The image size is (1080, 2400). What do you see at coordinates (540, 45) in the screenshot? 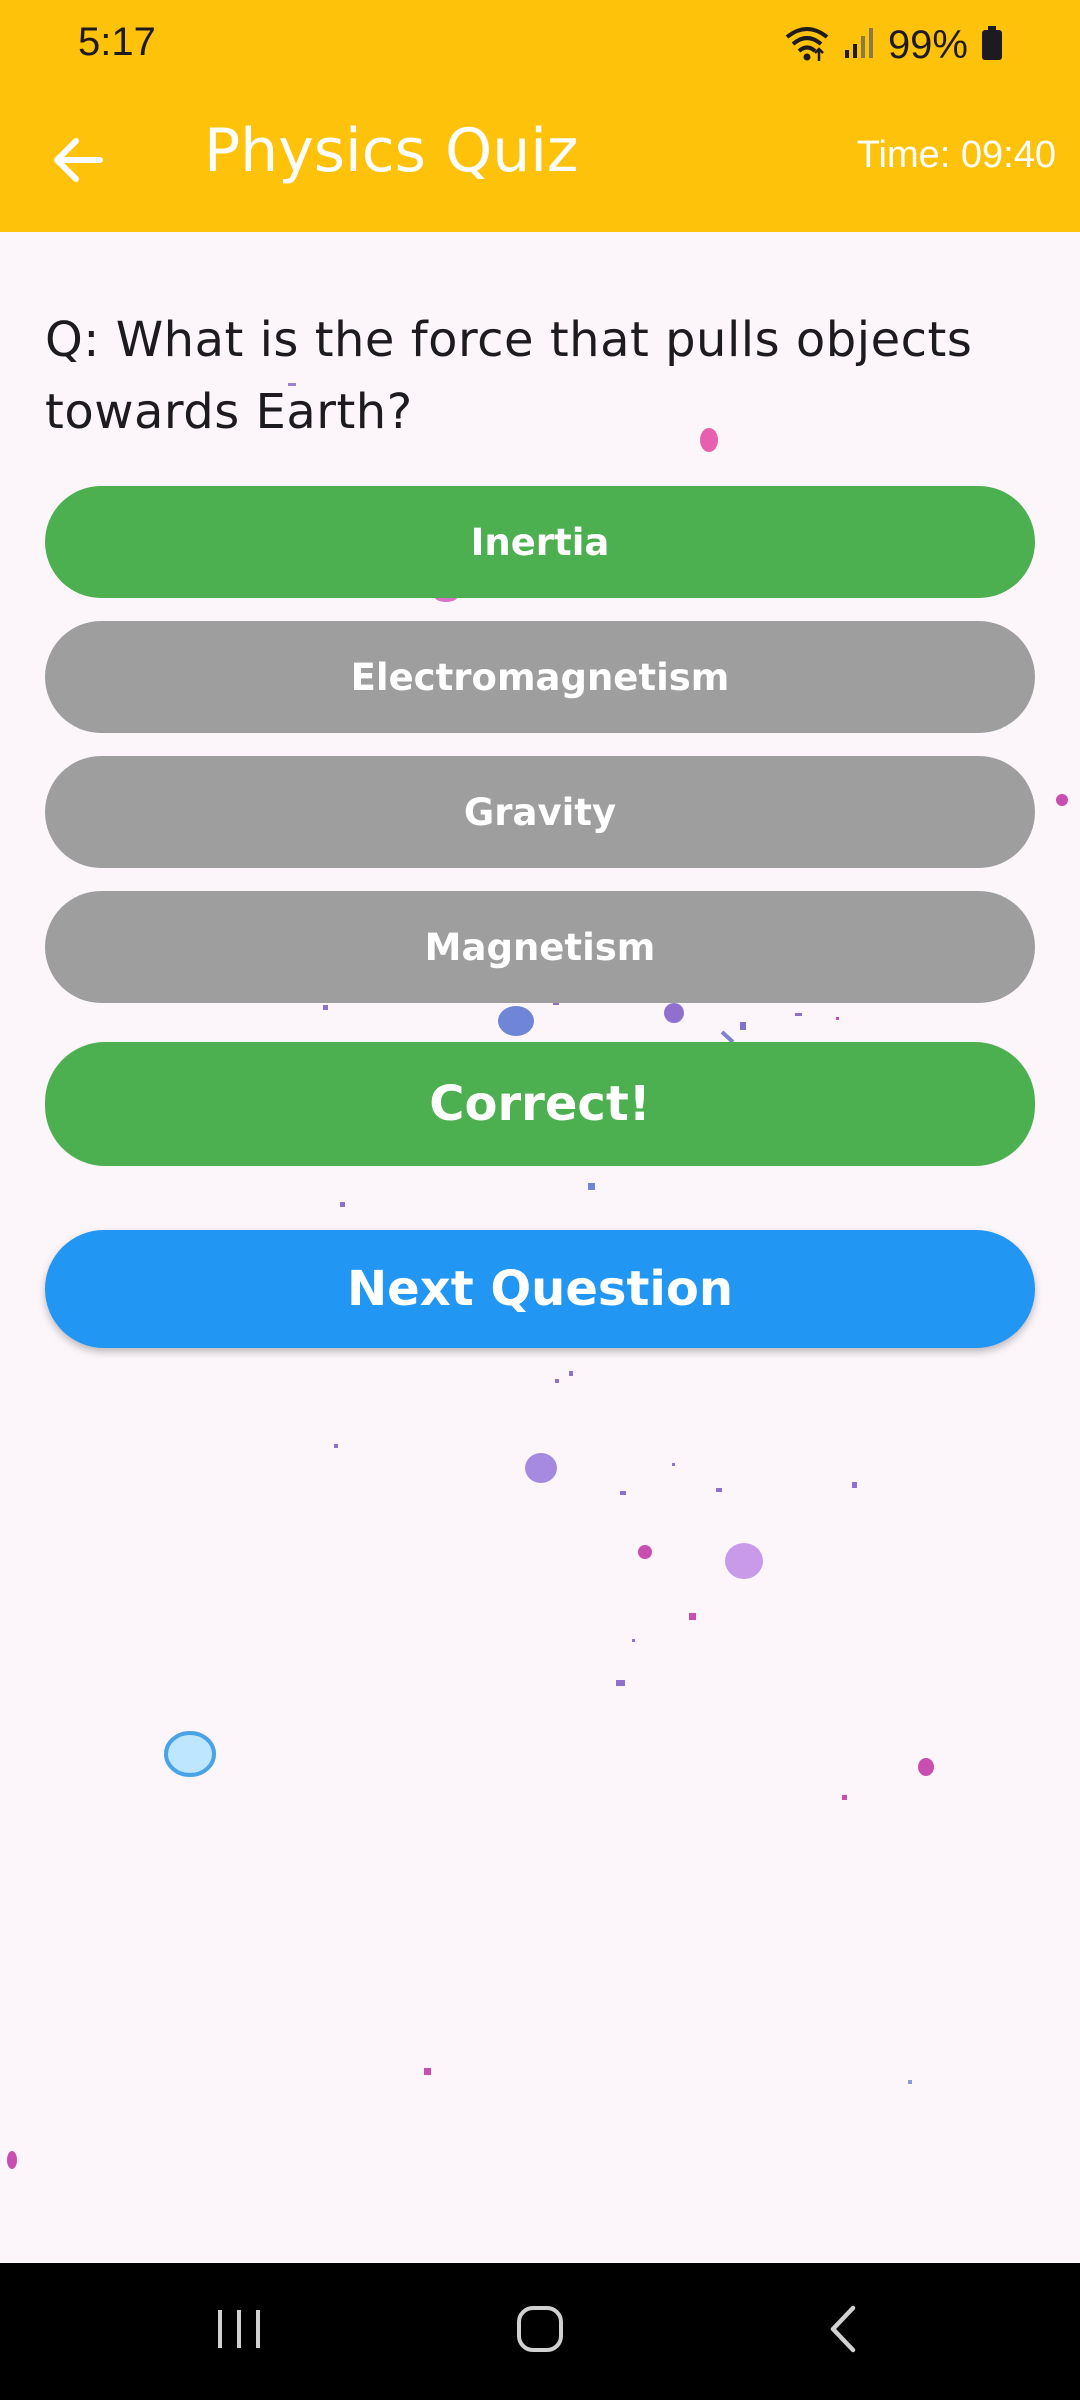
I see `status-bar: 5:17 99%` at bounding box center [540, 45].